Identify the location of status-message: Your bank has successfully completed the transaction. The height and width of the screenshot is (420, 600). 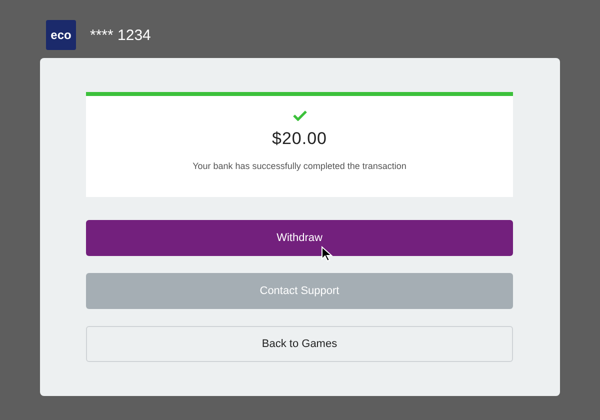
(299, 166).